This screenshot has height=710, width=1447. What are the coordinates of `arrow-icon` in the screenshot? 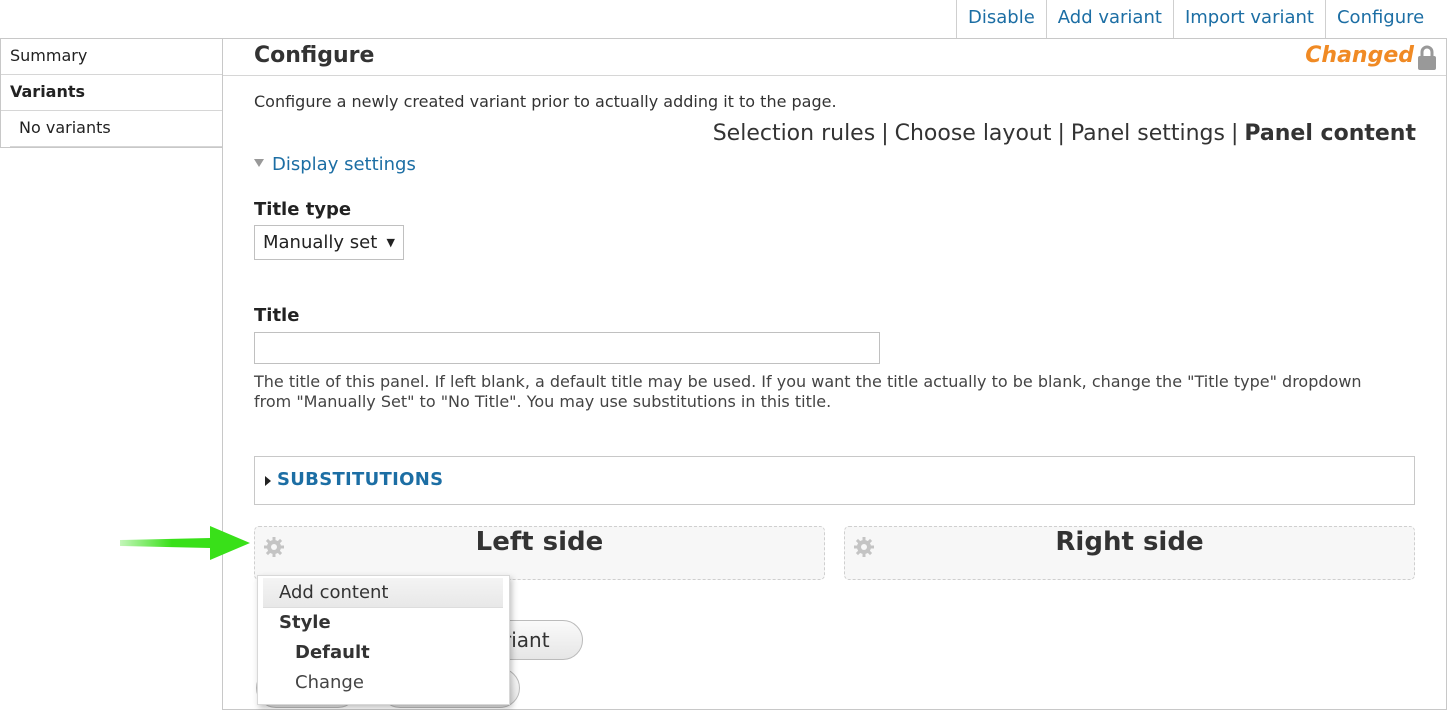 It's located at (185, 543).